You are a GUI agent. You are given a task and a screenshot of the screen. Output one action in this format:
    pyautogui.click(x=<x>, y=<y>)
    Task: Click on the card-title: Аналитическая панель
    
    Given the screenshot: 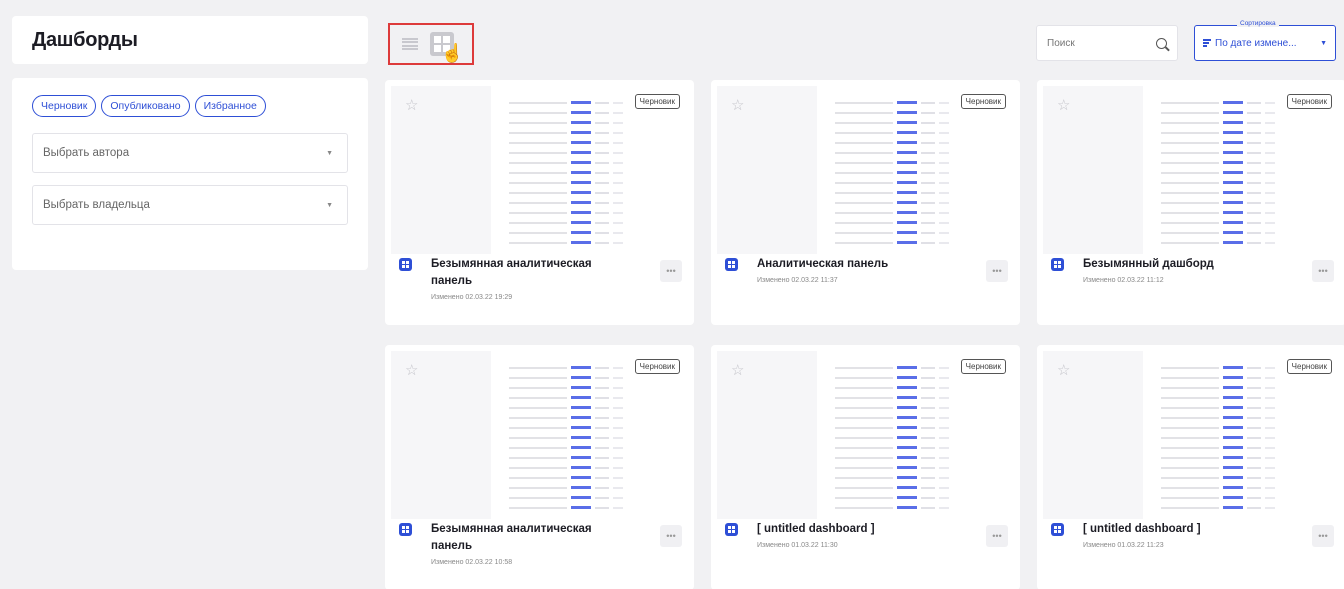 What is the action you would take?
    pyautogui.click(x=852, y=264)
    